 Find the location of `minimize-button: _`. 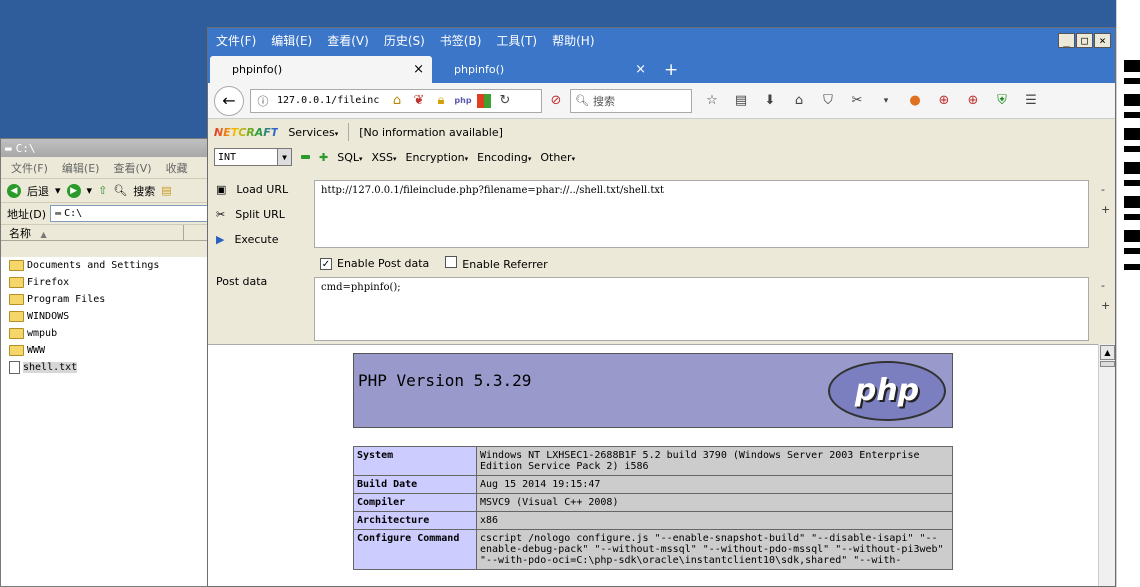

minimize-button: _ is located at coordinates (1066, 40).